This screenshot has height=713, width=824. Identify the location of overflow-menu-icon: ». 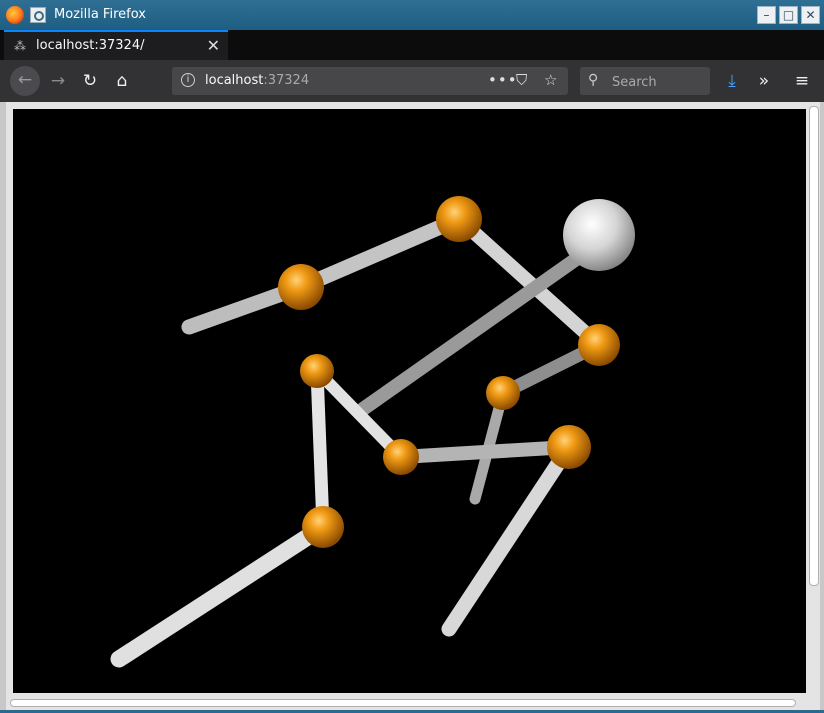
(764, 81).